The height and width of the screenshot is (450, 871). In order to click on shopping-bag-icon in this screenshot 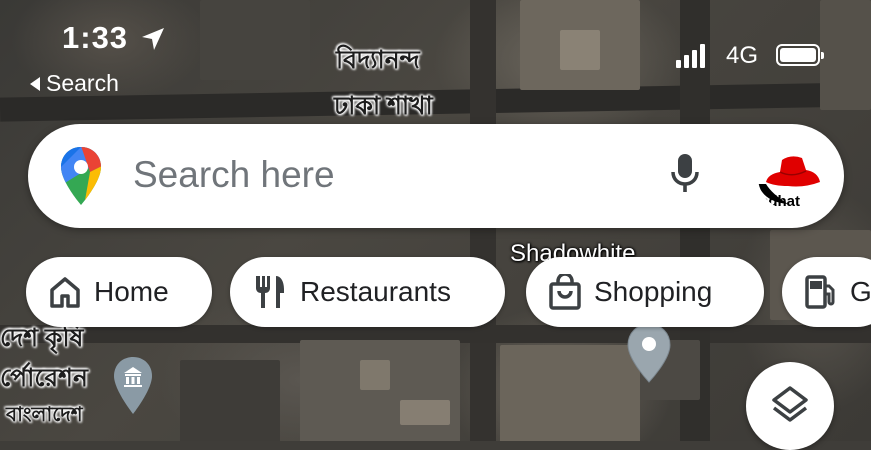, I will do `click(565, 292)`.